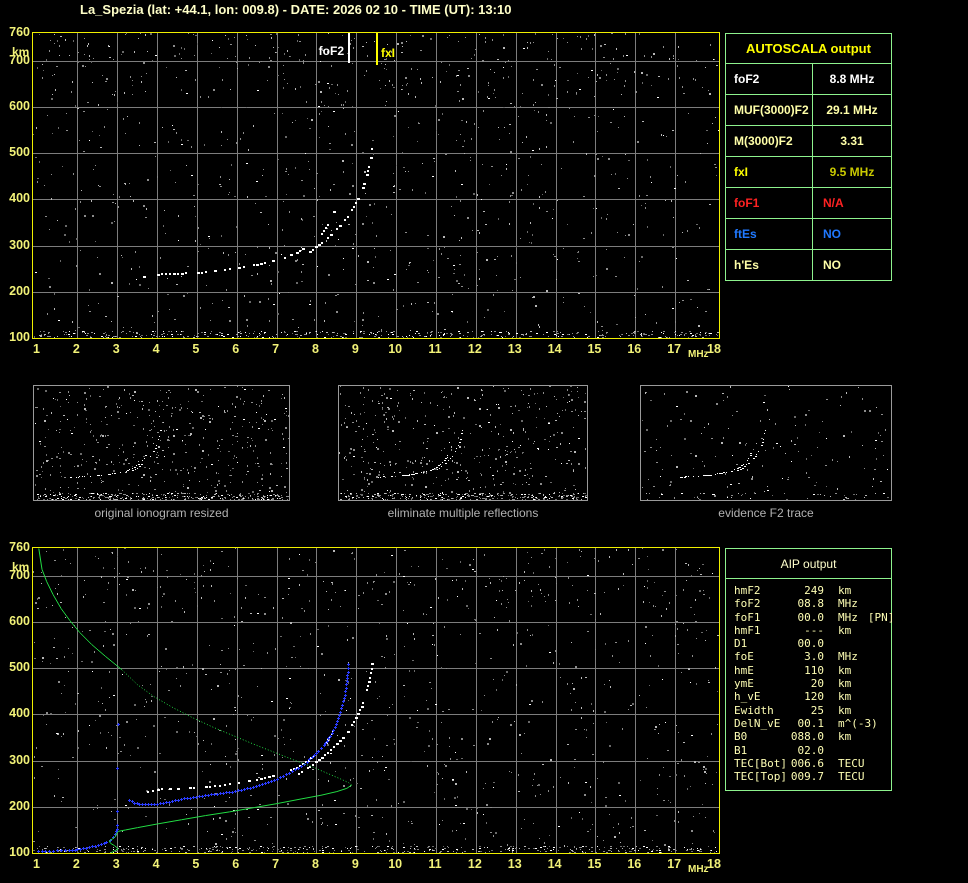 This screenshot has height=883, width=968. Describe the element at coordinates (833, 203) in the screenshot. I see `autoscala-row-value: N/A` at that location.